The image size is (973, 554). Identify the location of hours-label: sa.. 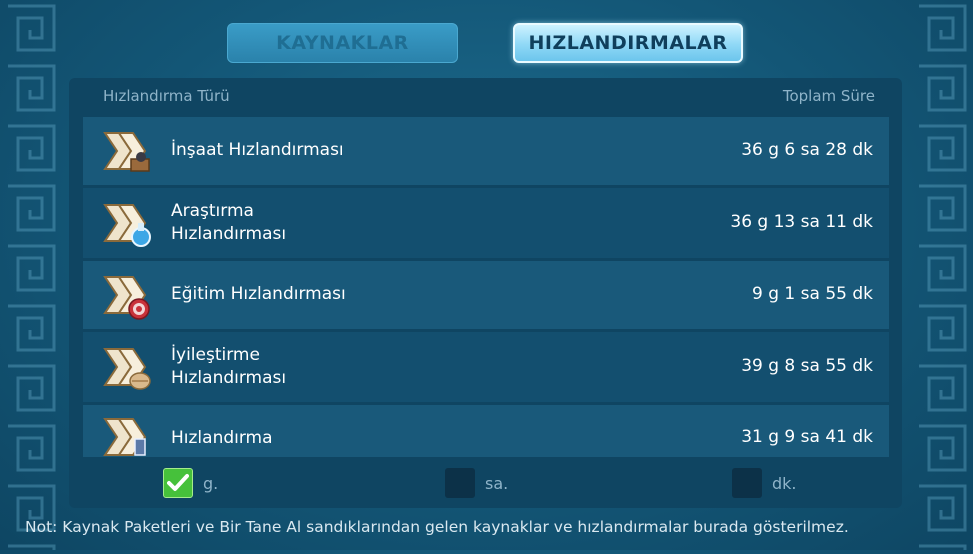
(497, 483).